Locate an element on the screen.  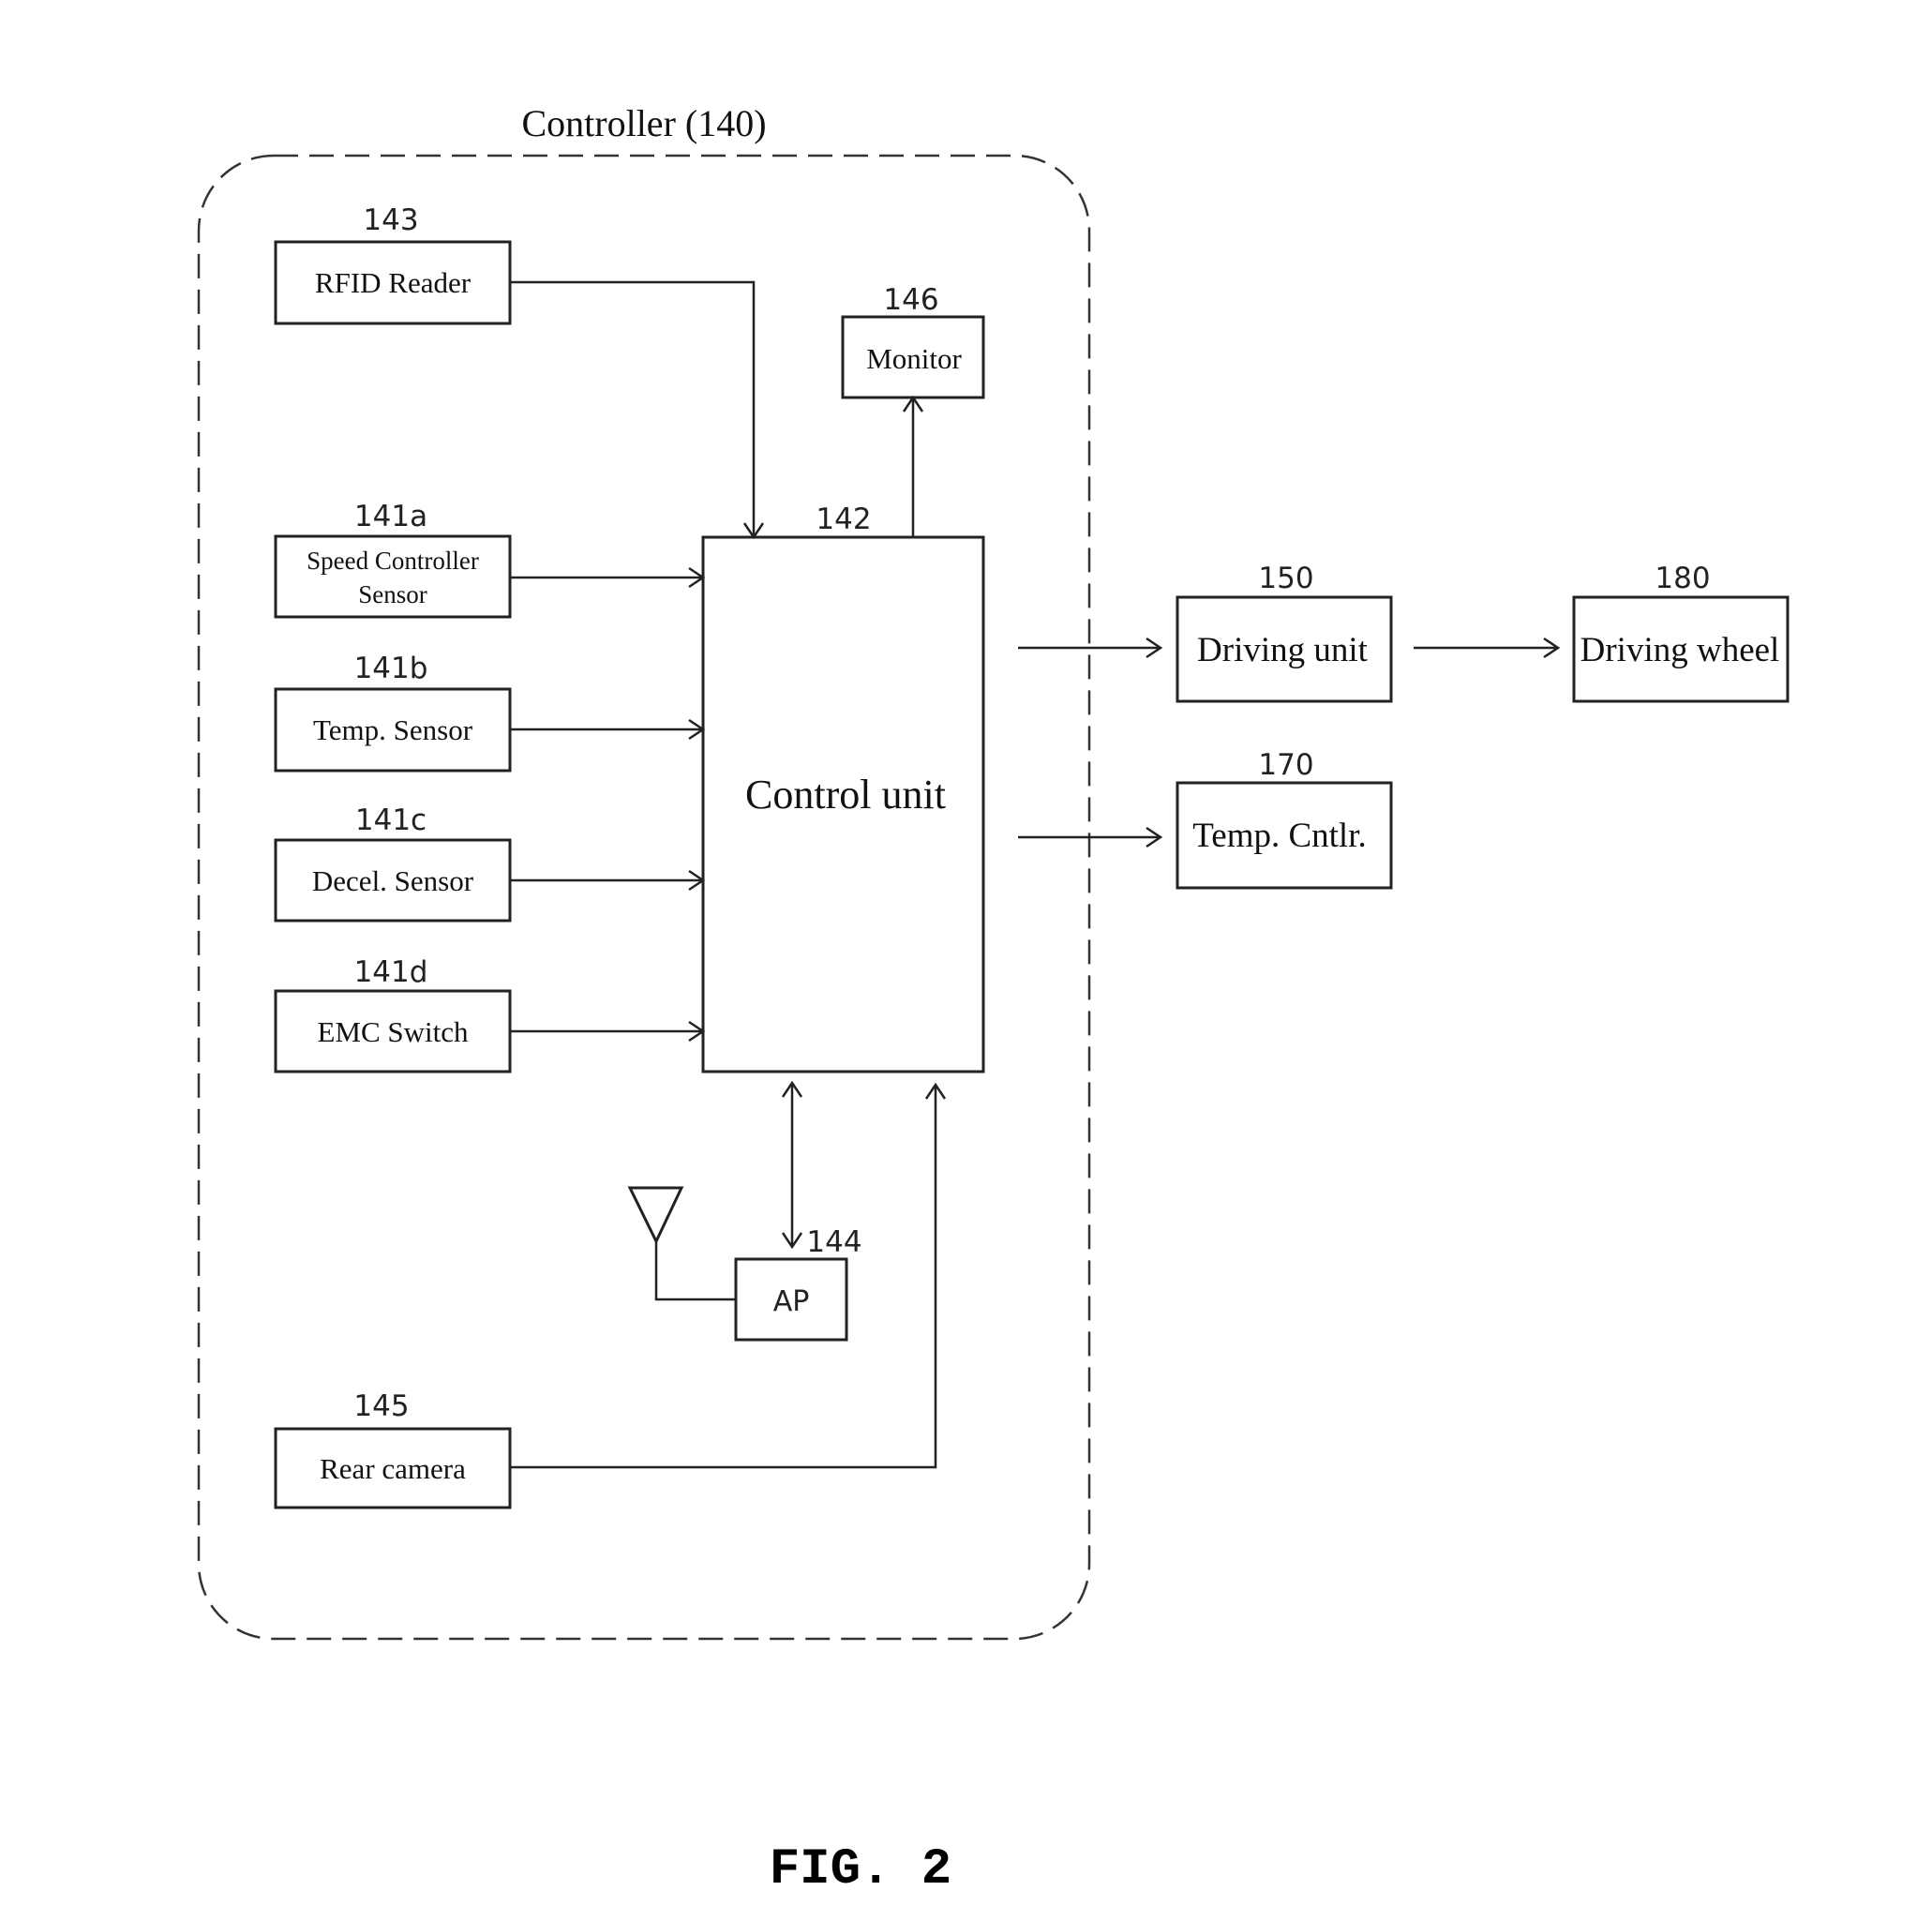
rfid-reader-label: RFID Reader is located at coordinates (394, 282).